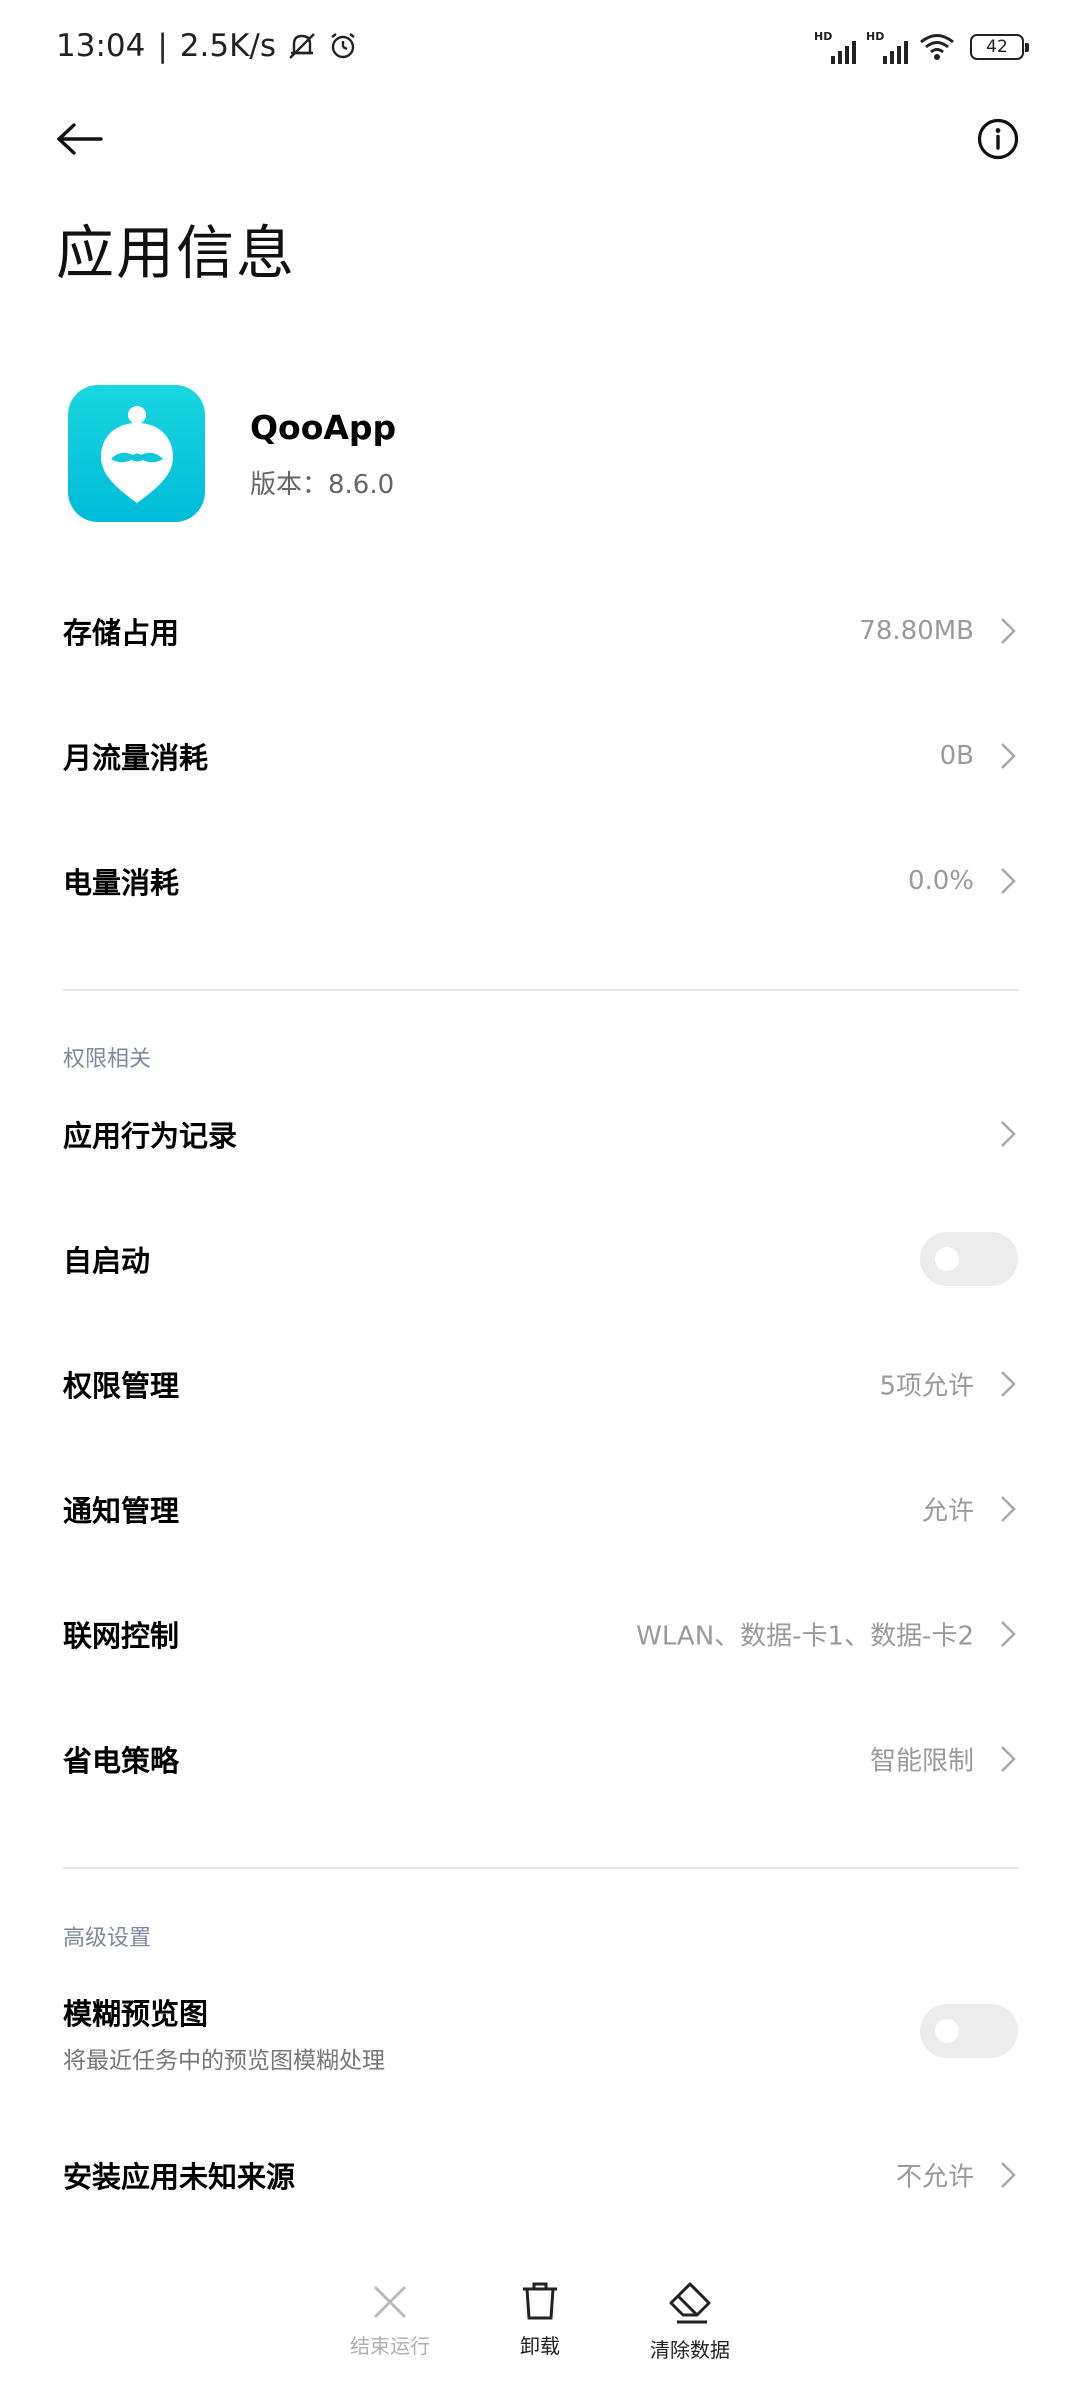  What do you see at coordinates (390, 2320) in the screenshot?
I see `force-stop-button: 结束运行` at bounding box center [390, 2320].